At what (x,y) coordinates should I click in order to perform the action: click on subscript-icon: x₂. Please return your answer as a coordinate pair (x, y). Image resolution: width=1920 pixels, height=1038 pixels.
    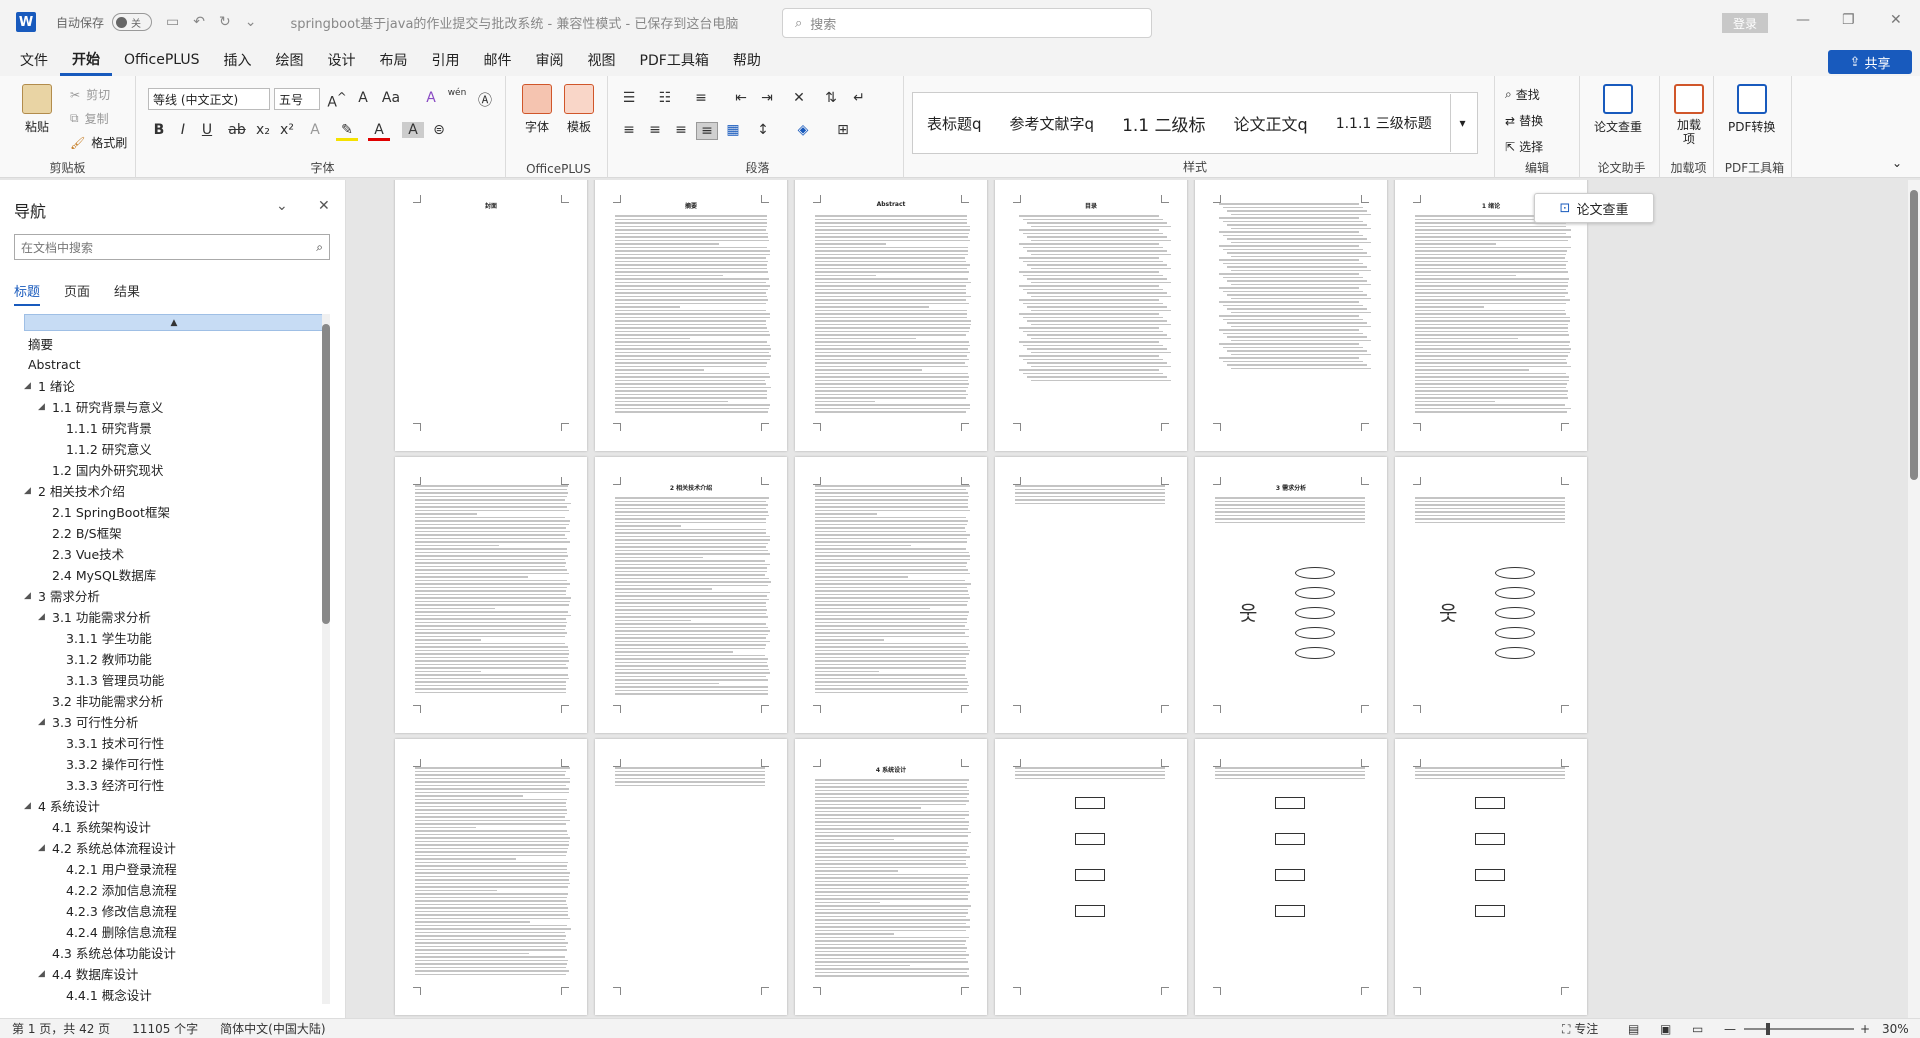
    Looking at the image, I should click on (263, 130).